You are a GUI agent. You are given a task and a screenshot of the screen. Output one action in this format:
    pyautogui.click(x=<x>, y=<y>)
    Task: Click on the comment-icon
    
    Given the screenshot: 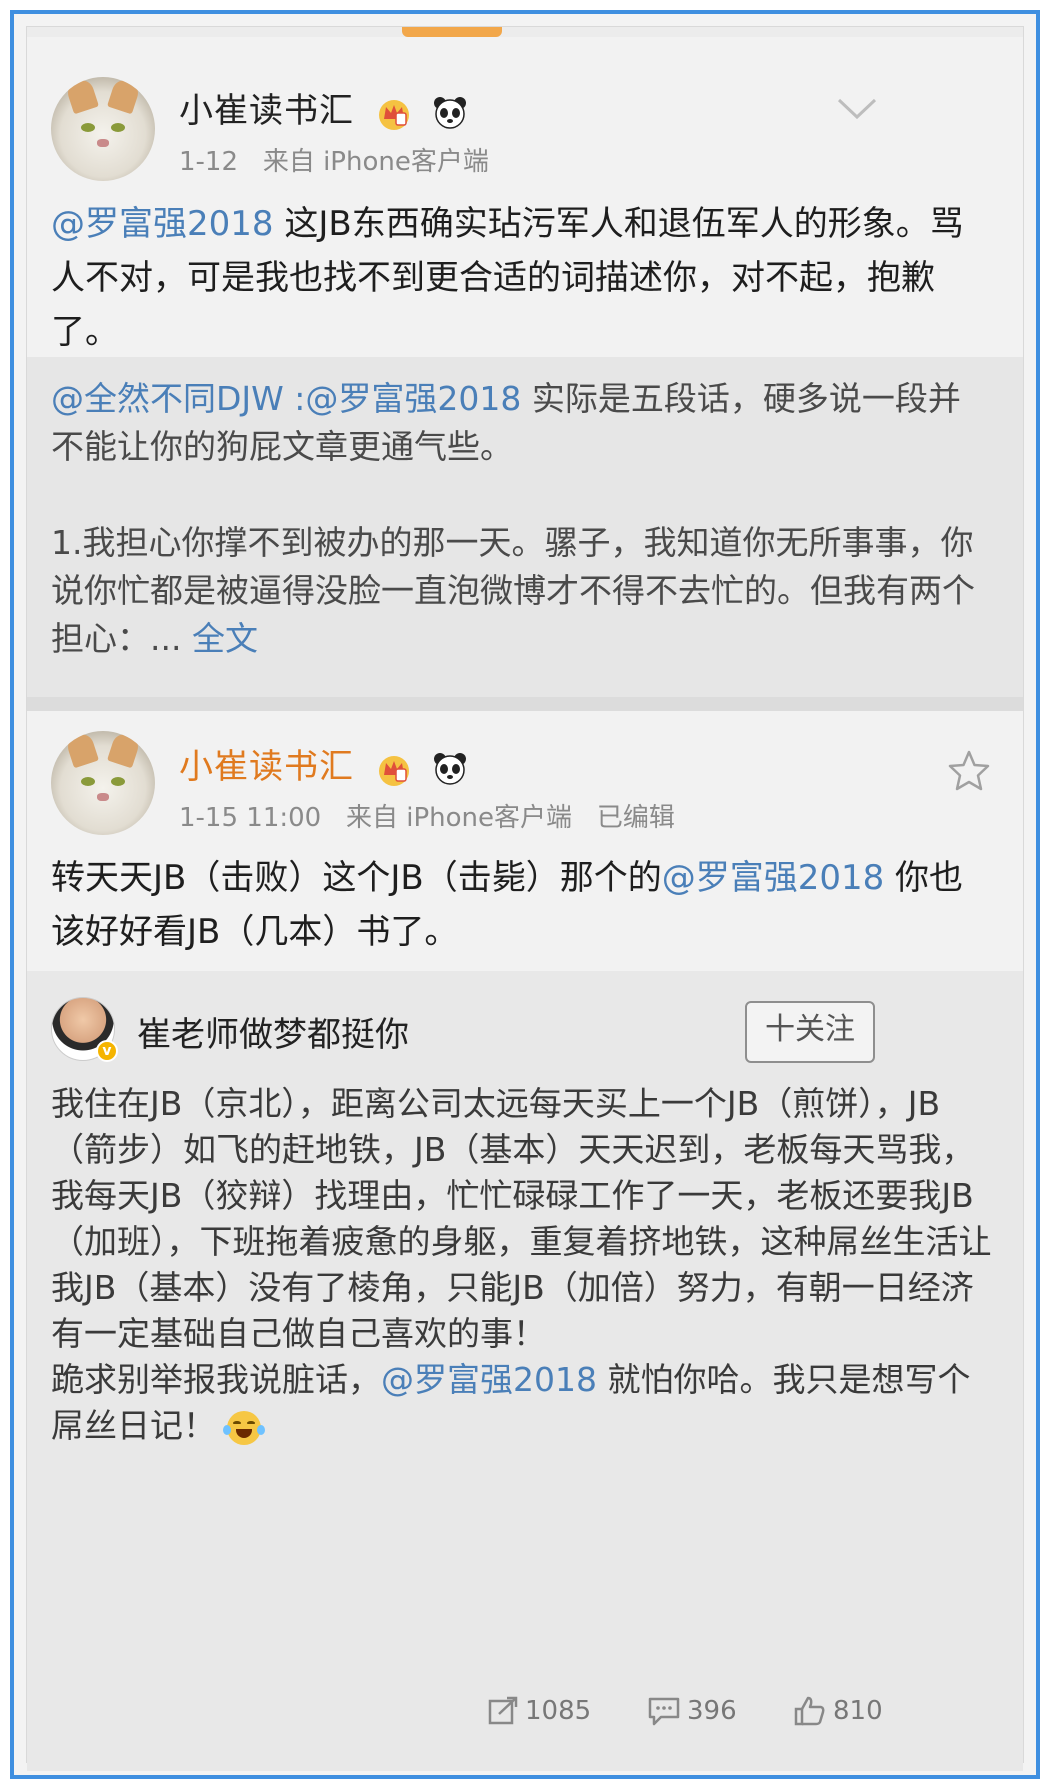 What is the action you would take?
    pyautogui.click(x=664, y=1711)
    